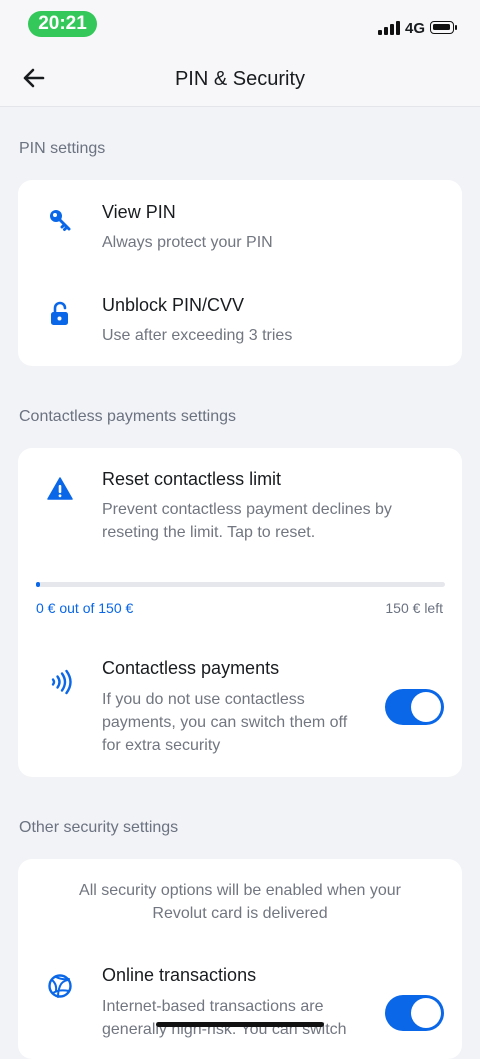 Image resolution: width=480 pixels, height=1059 pixels. Describe the element at coordinates (60, 488) in the screenshot. I see `warning-icon` at that location.